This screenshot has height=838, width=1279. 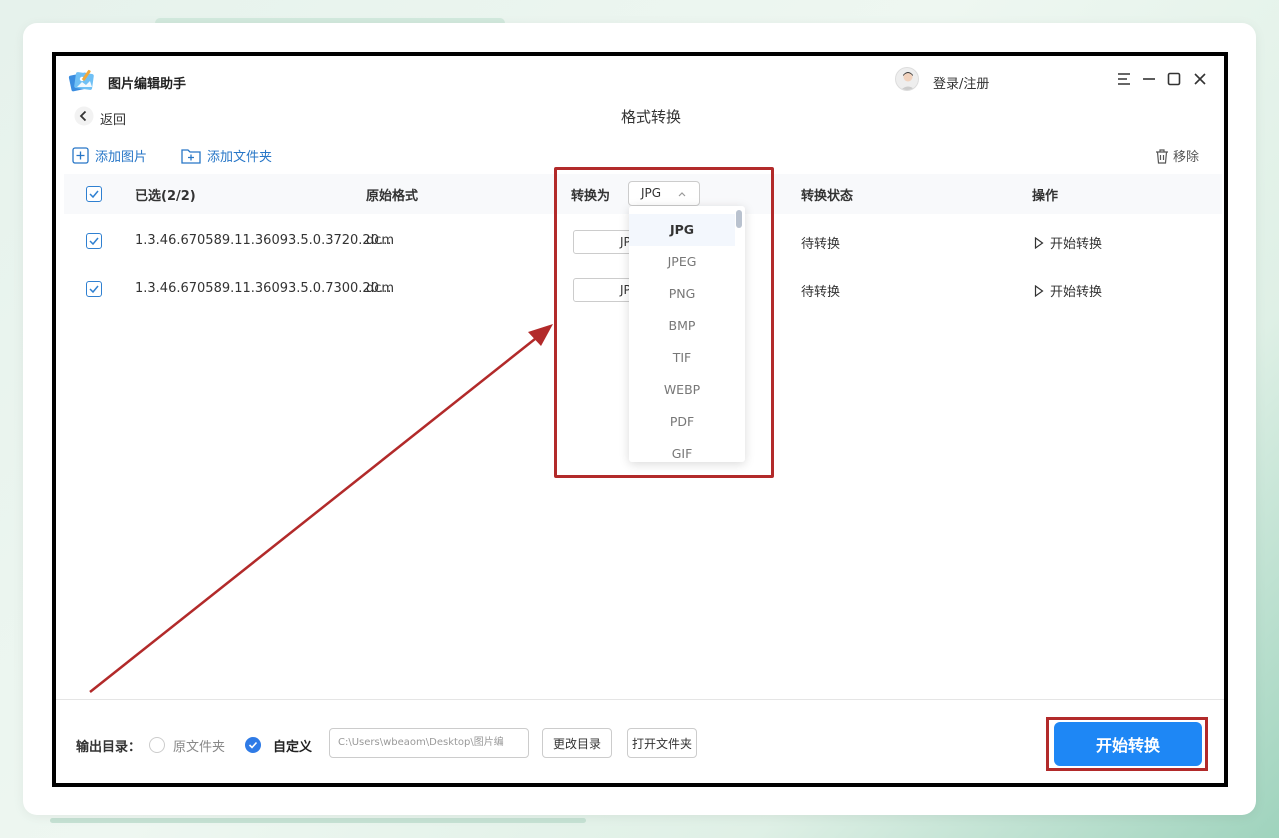 What do you see at coordinates (157, 745) in the screenshot?
I see `original-folder-radio` at bounding box center [157, 745].